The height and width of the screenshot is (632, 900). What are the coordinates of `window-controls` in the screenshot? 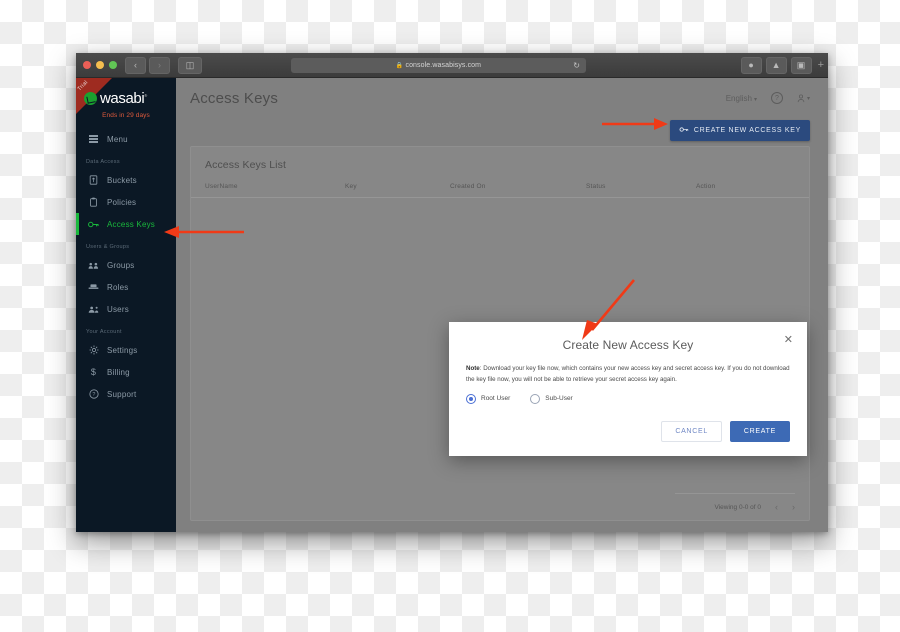 It's located at (100, 65).